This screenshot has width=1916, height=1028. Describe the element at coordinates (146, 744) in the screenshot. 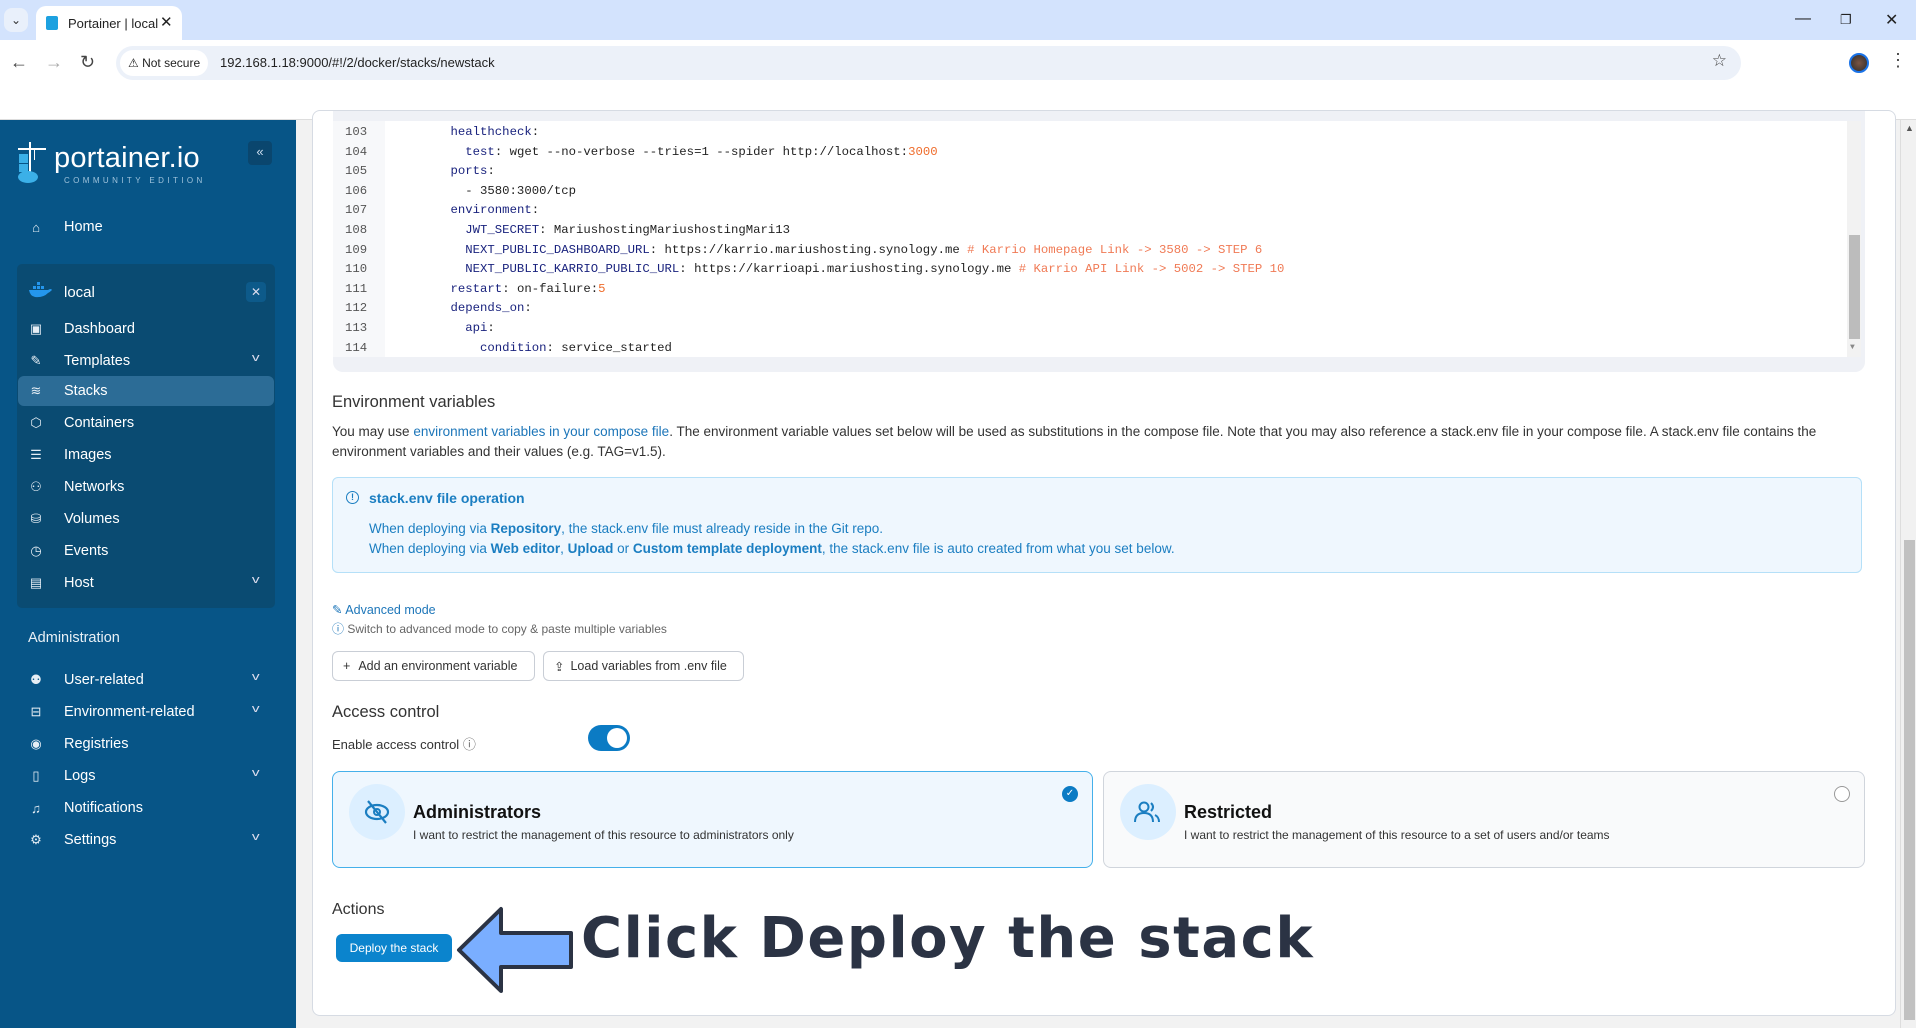

I see `sidebar-item-registries: ◉ Registries` at that location.